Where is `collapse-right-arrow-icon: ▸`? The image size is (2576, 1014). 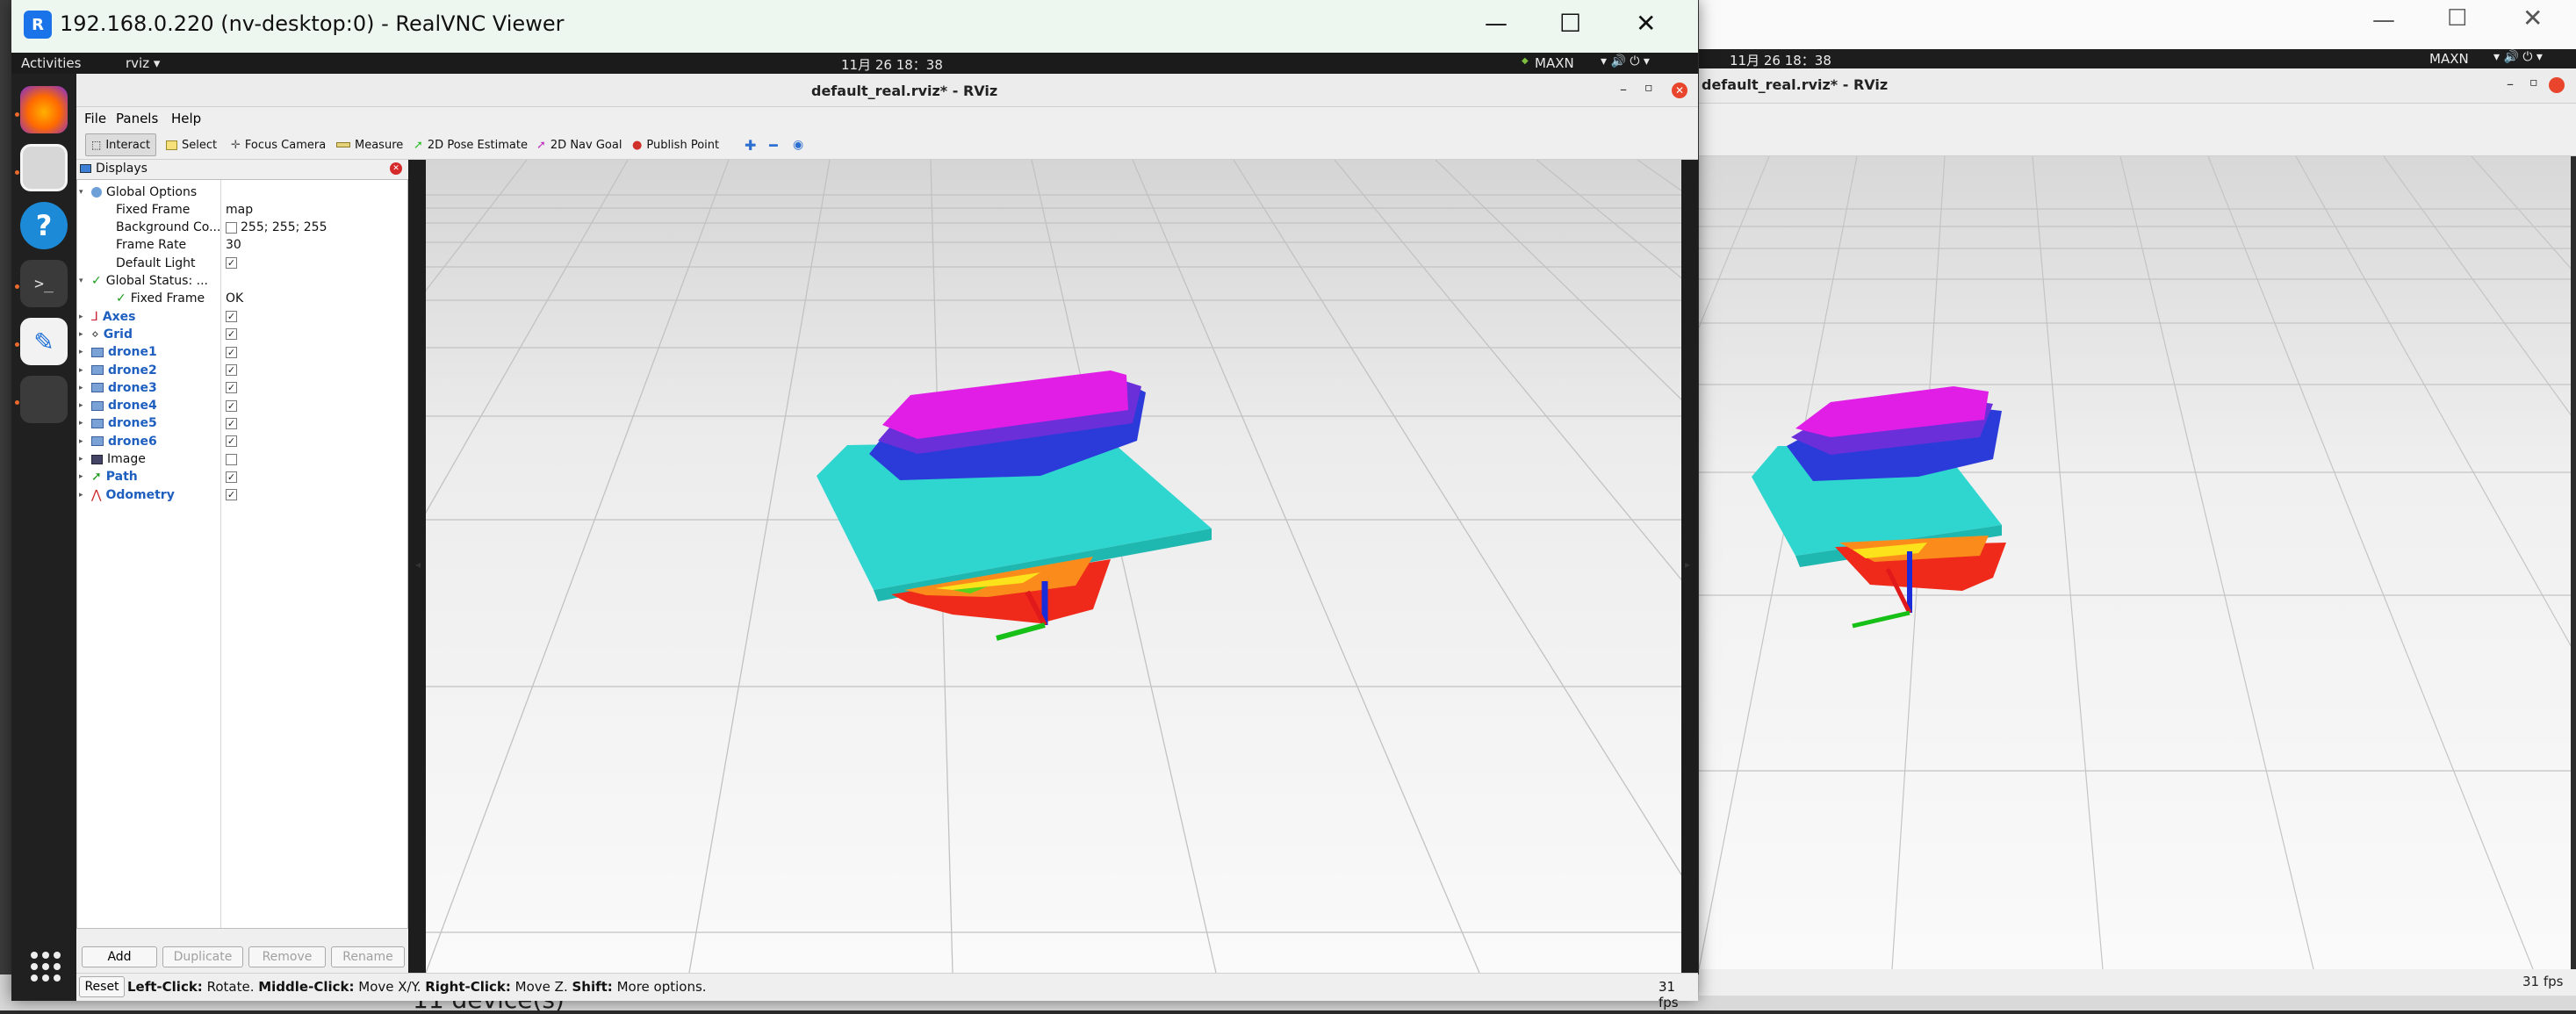 collapse-right-arrow-icon: ▸ is located at coordinates (1687, 564).